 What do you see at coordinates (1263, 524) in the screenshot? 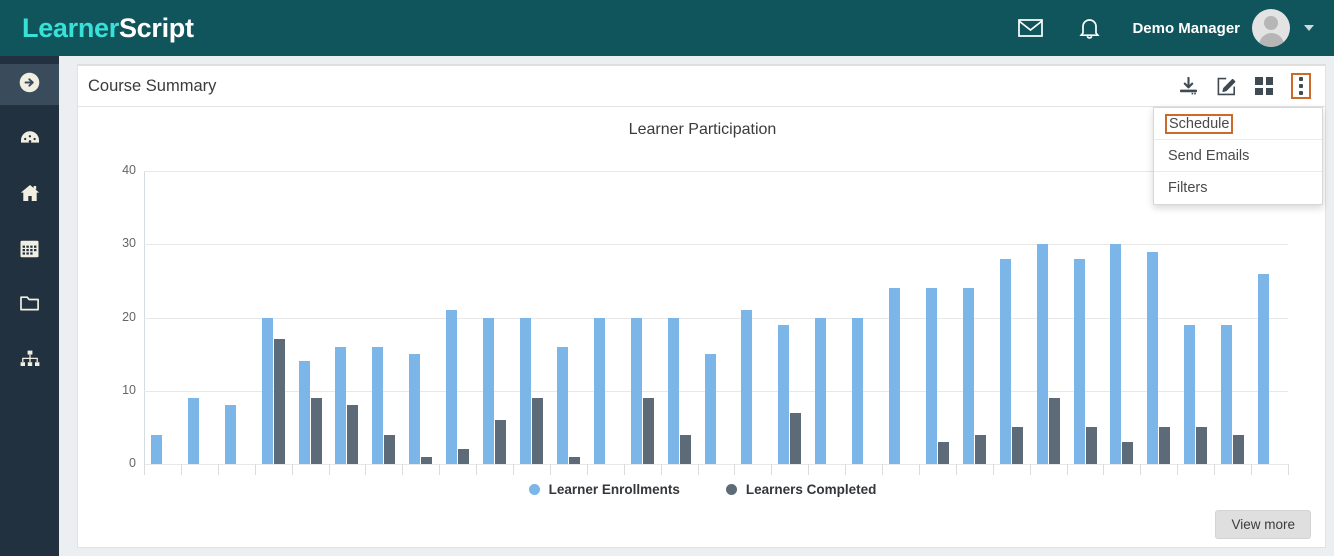
I see `view-more-button: View more` at bounding box center [1263, 524].